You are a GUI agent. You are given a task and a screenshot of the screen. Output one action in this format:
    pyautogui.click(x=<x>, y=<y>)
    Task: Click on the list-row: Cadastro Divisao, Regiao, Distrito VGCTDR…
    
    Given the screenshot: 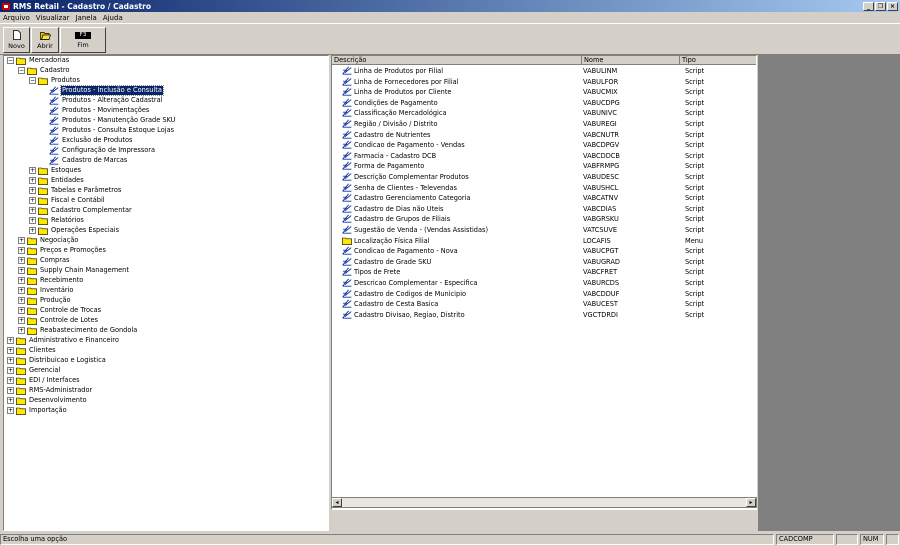 What is the action you would take?
    pyautogui.click(x=542, y=315)
    